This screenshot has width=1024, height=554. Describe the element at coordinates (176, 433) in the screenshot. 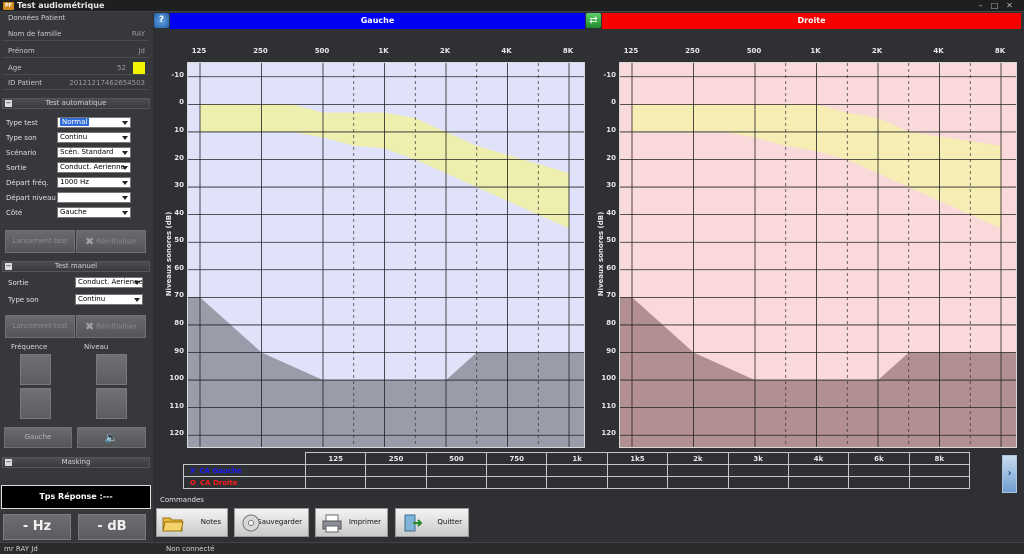

I see `y-tick-label: 120` at that location.